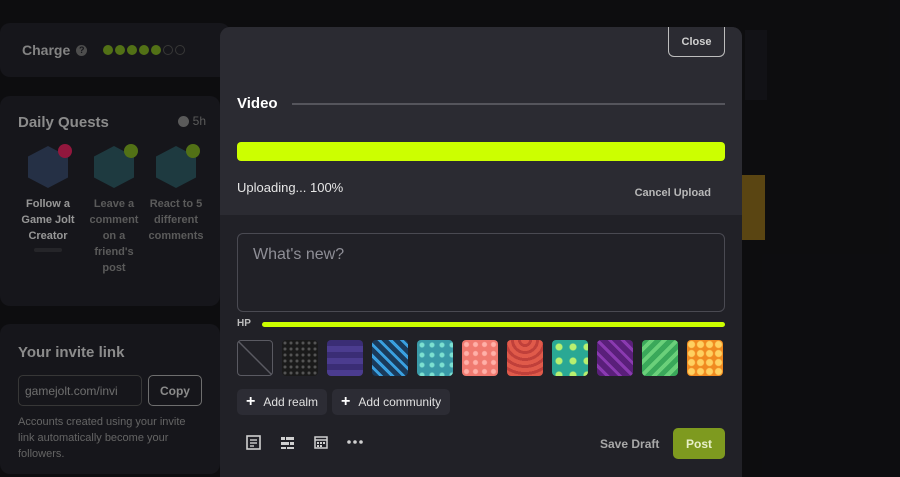 This screenshot has height=477, width=900. What do you see at coordinates (291, 402) in the screenshot?
I see `chip-label: Add realm` at bounding box center [291, 402].